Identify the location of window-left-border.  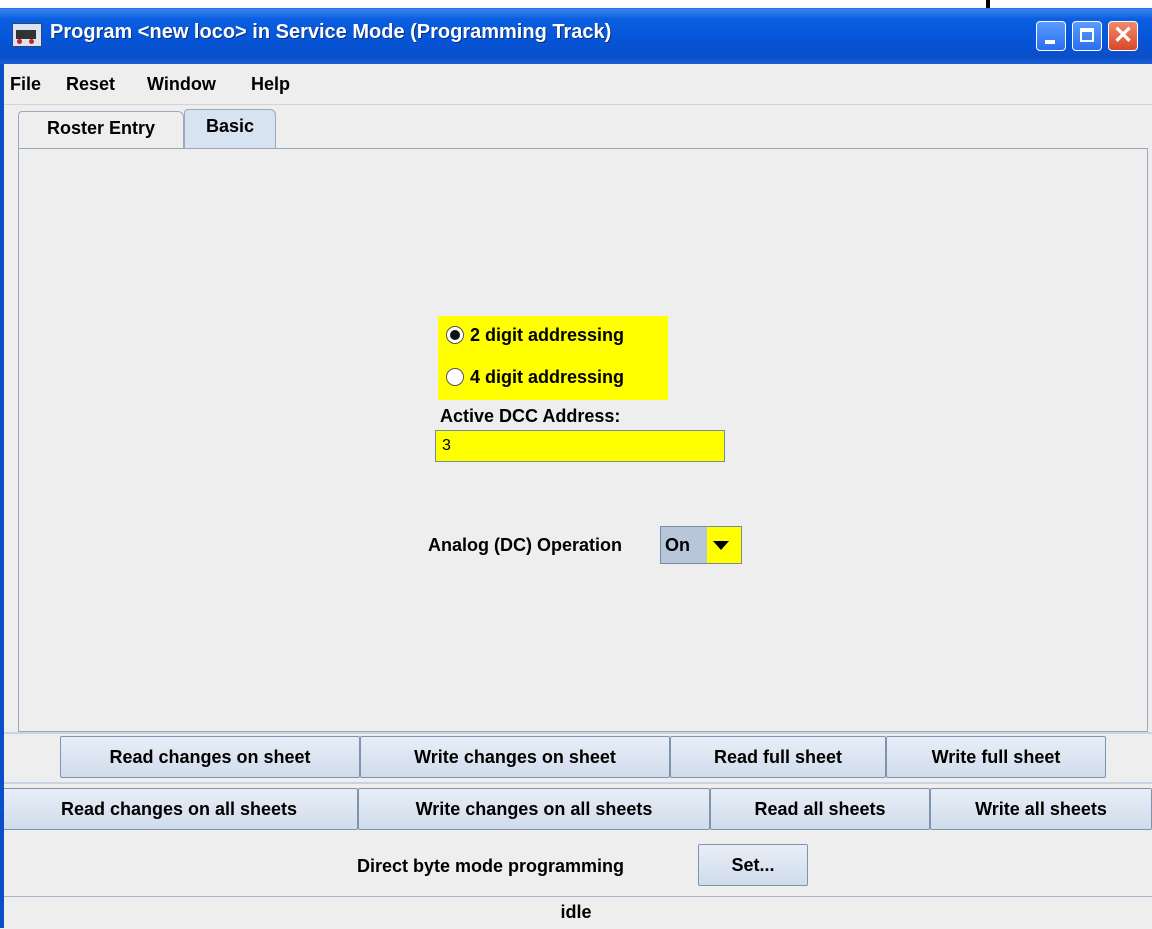
(2, 496).